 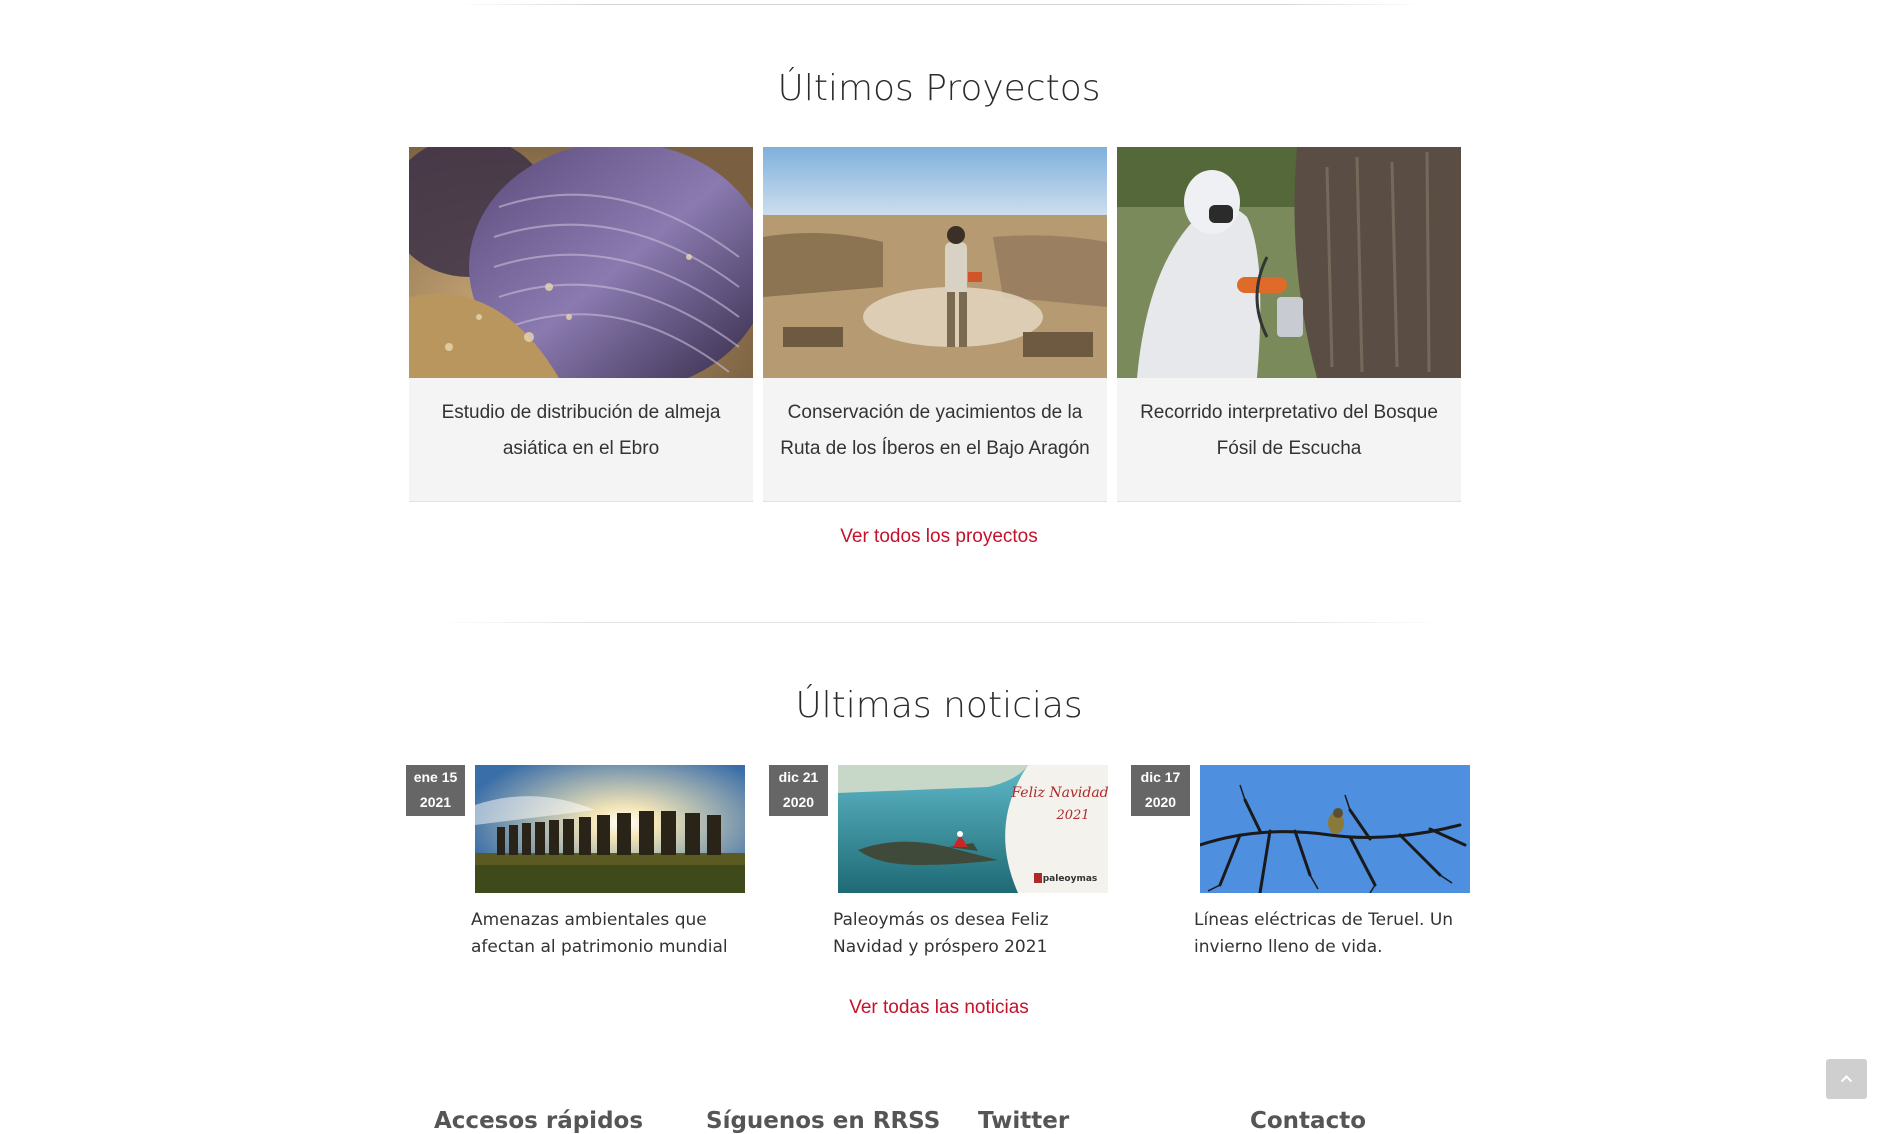 I want to click on projects-section-title: Últimos Proyectos, so click(x=939, y=88).